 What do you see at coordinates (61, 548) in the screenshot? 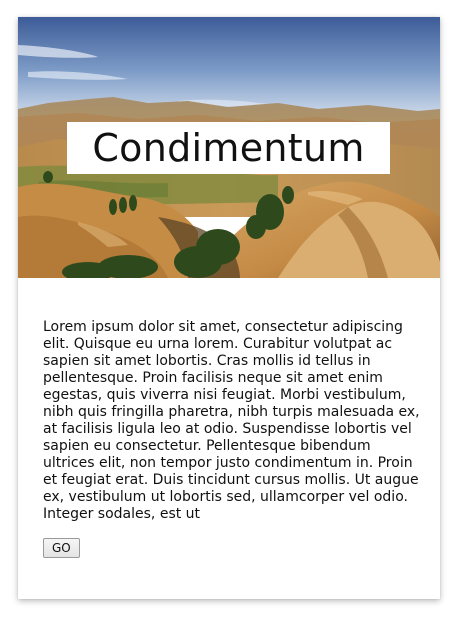
I see `go-button: GO` at bounding box center [61, 548].